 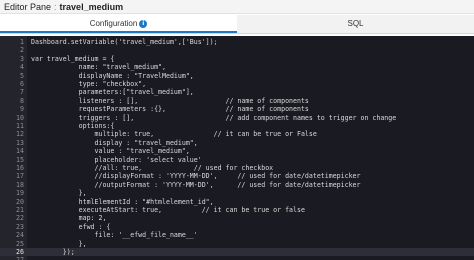 I want to click on code-line: 13 display : "travel_medium",, so click(x=237, y=143).